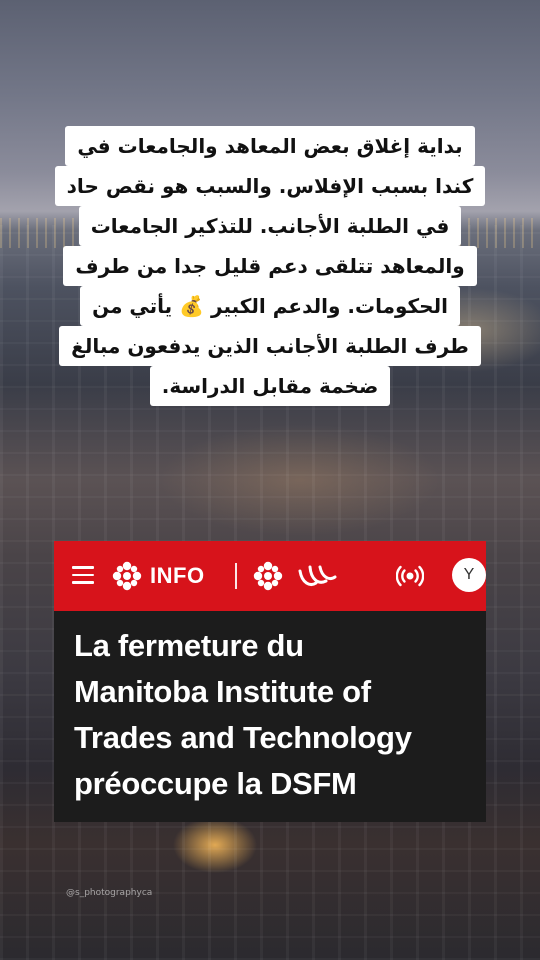  What do you see at coordinates (215, 783) in the screenshot?
I see `headline-line: préoccupe la DSFM` at bounding box center [215, 783].